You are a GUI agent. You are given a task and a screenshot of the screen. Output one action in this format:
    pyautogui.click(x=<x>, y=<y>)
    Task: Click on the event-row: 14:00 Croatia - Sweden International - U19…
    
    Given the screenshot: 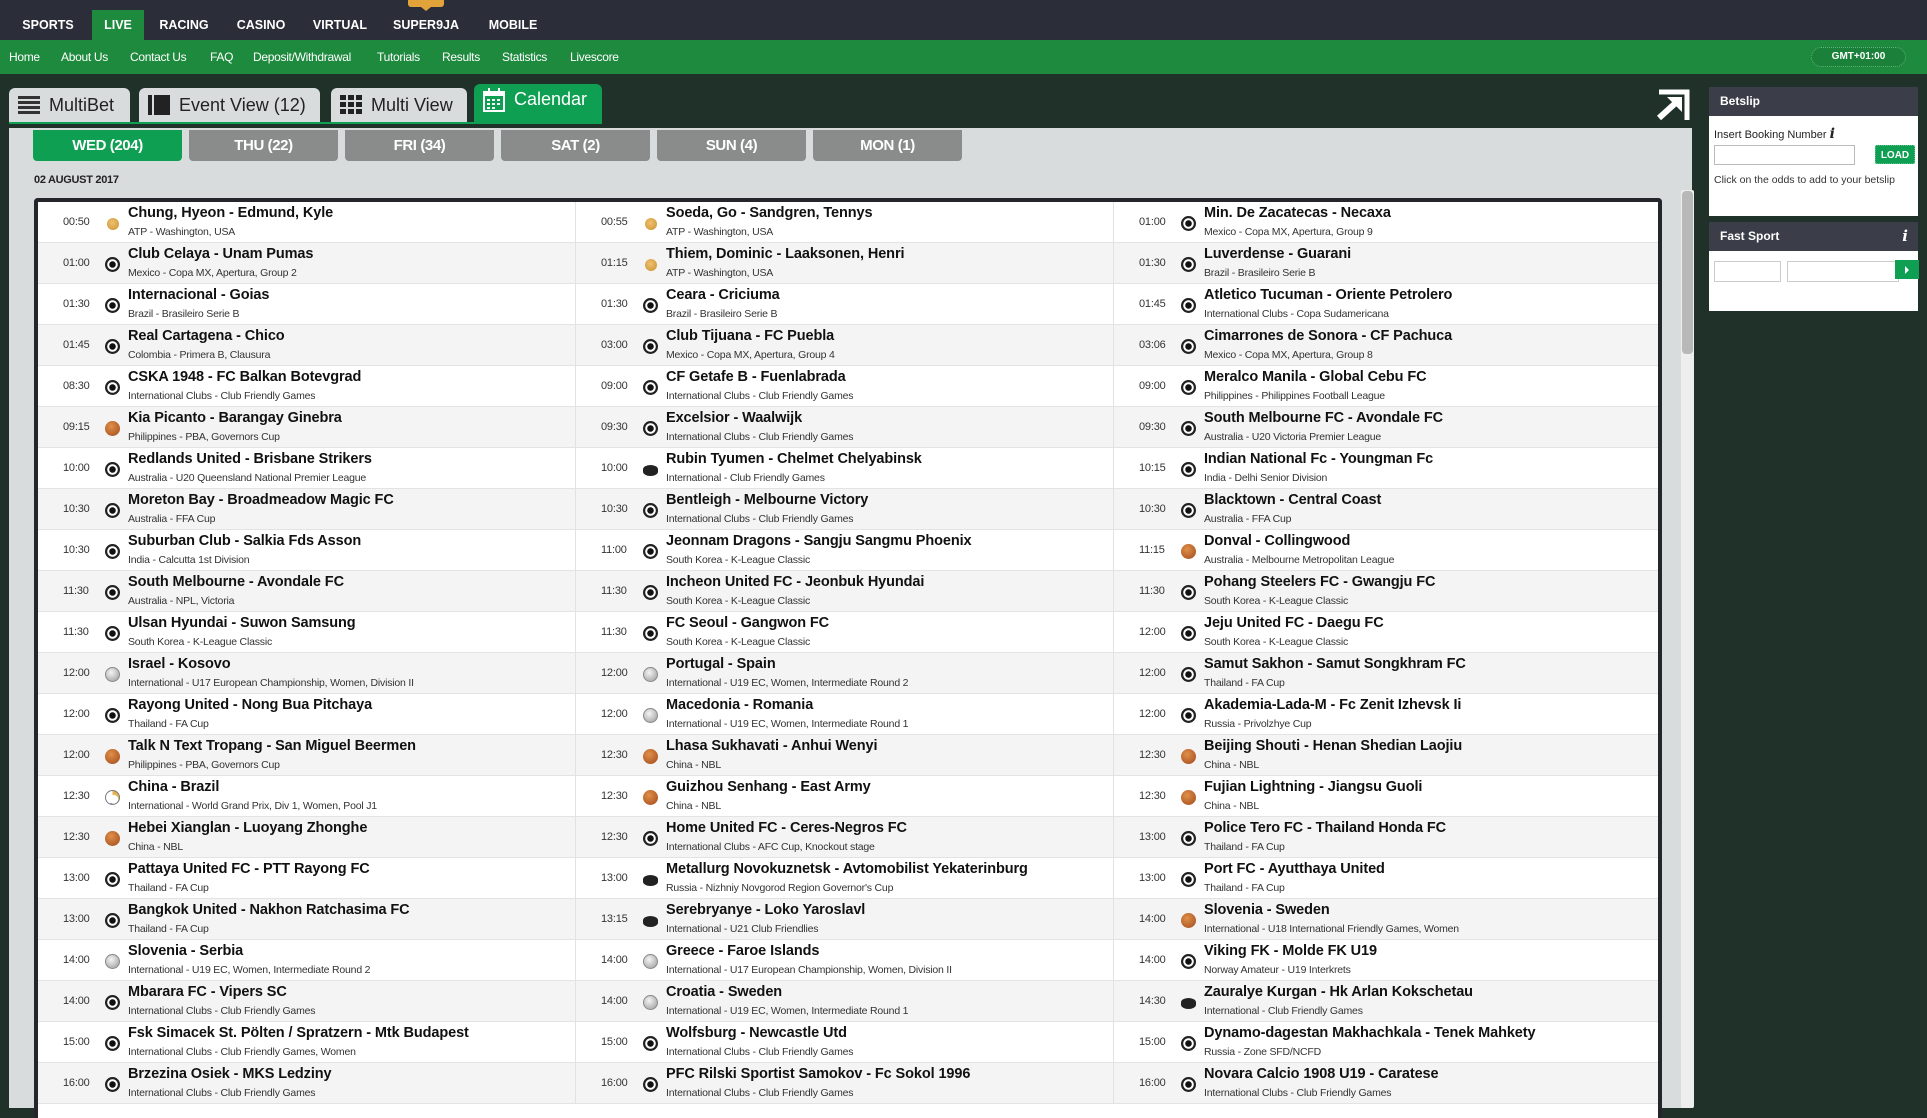 What is the action you would take?
    pyautogui.click(x=844, y=1001)
    